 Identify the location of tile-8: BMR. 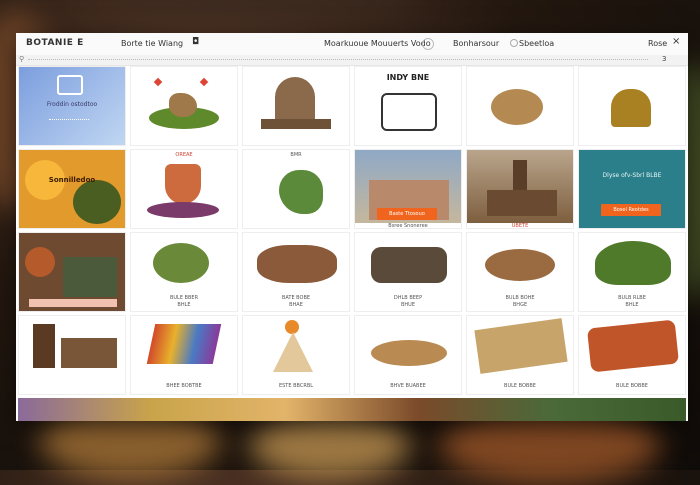
(296, 189).